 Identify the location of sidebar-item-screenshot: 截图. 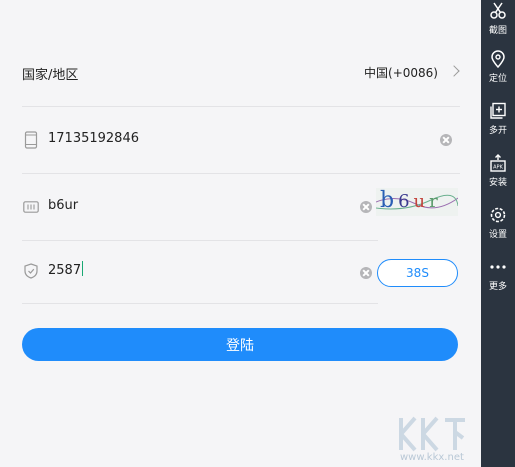
(498, 22).